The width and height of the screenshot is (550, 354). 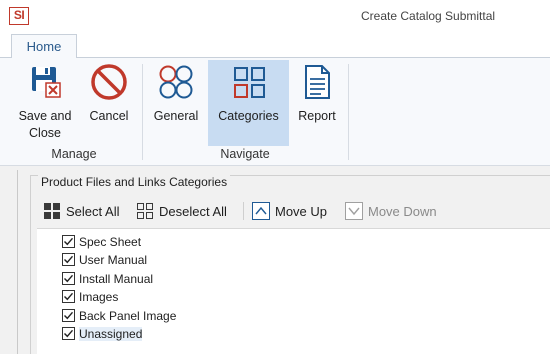 What do you see at coordinates (354, 211) in the screenshot?
I see `move-down-icon` at bounding box center [354, 211].